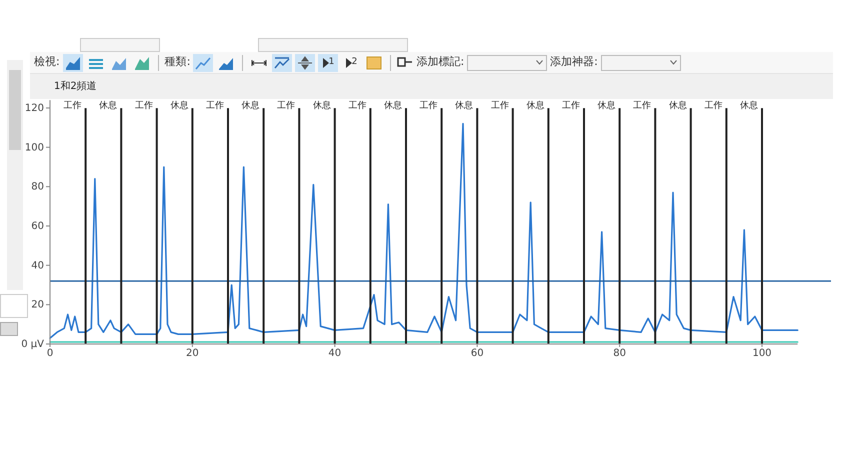 The height and width of the screenshot is (457, 847). What do you see at coordinates (47, 62) in the screenshot?
I see `toolbar-label: 檢視:` at bounding box center [47, 62].